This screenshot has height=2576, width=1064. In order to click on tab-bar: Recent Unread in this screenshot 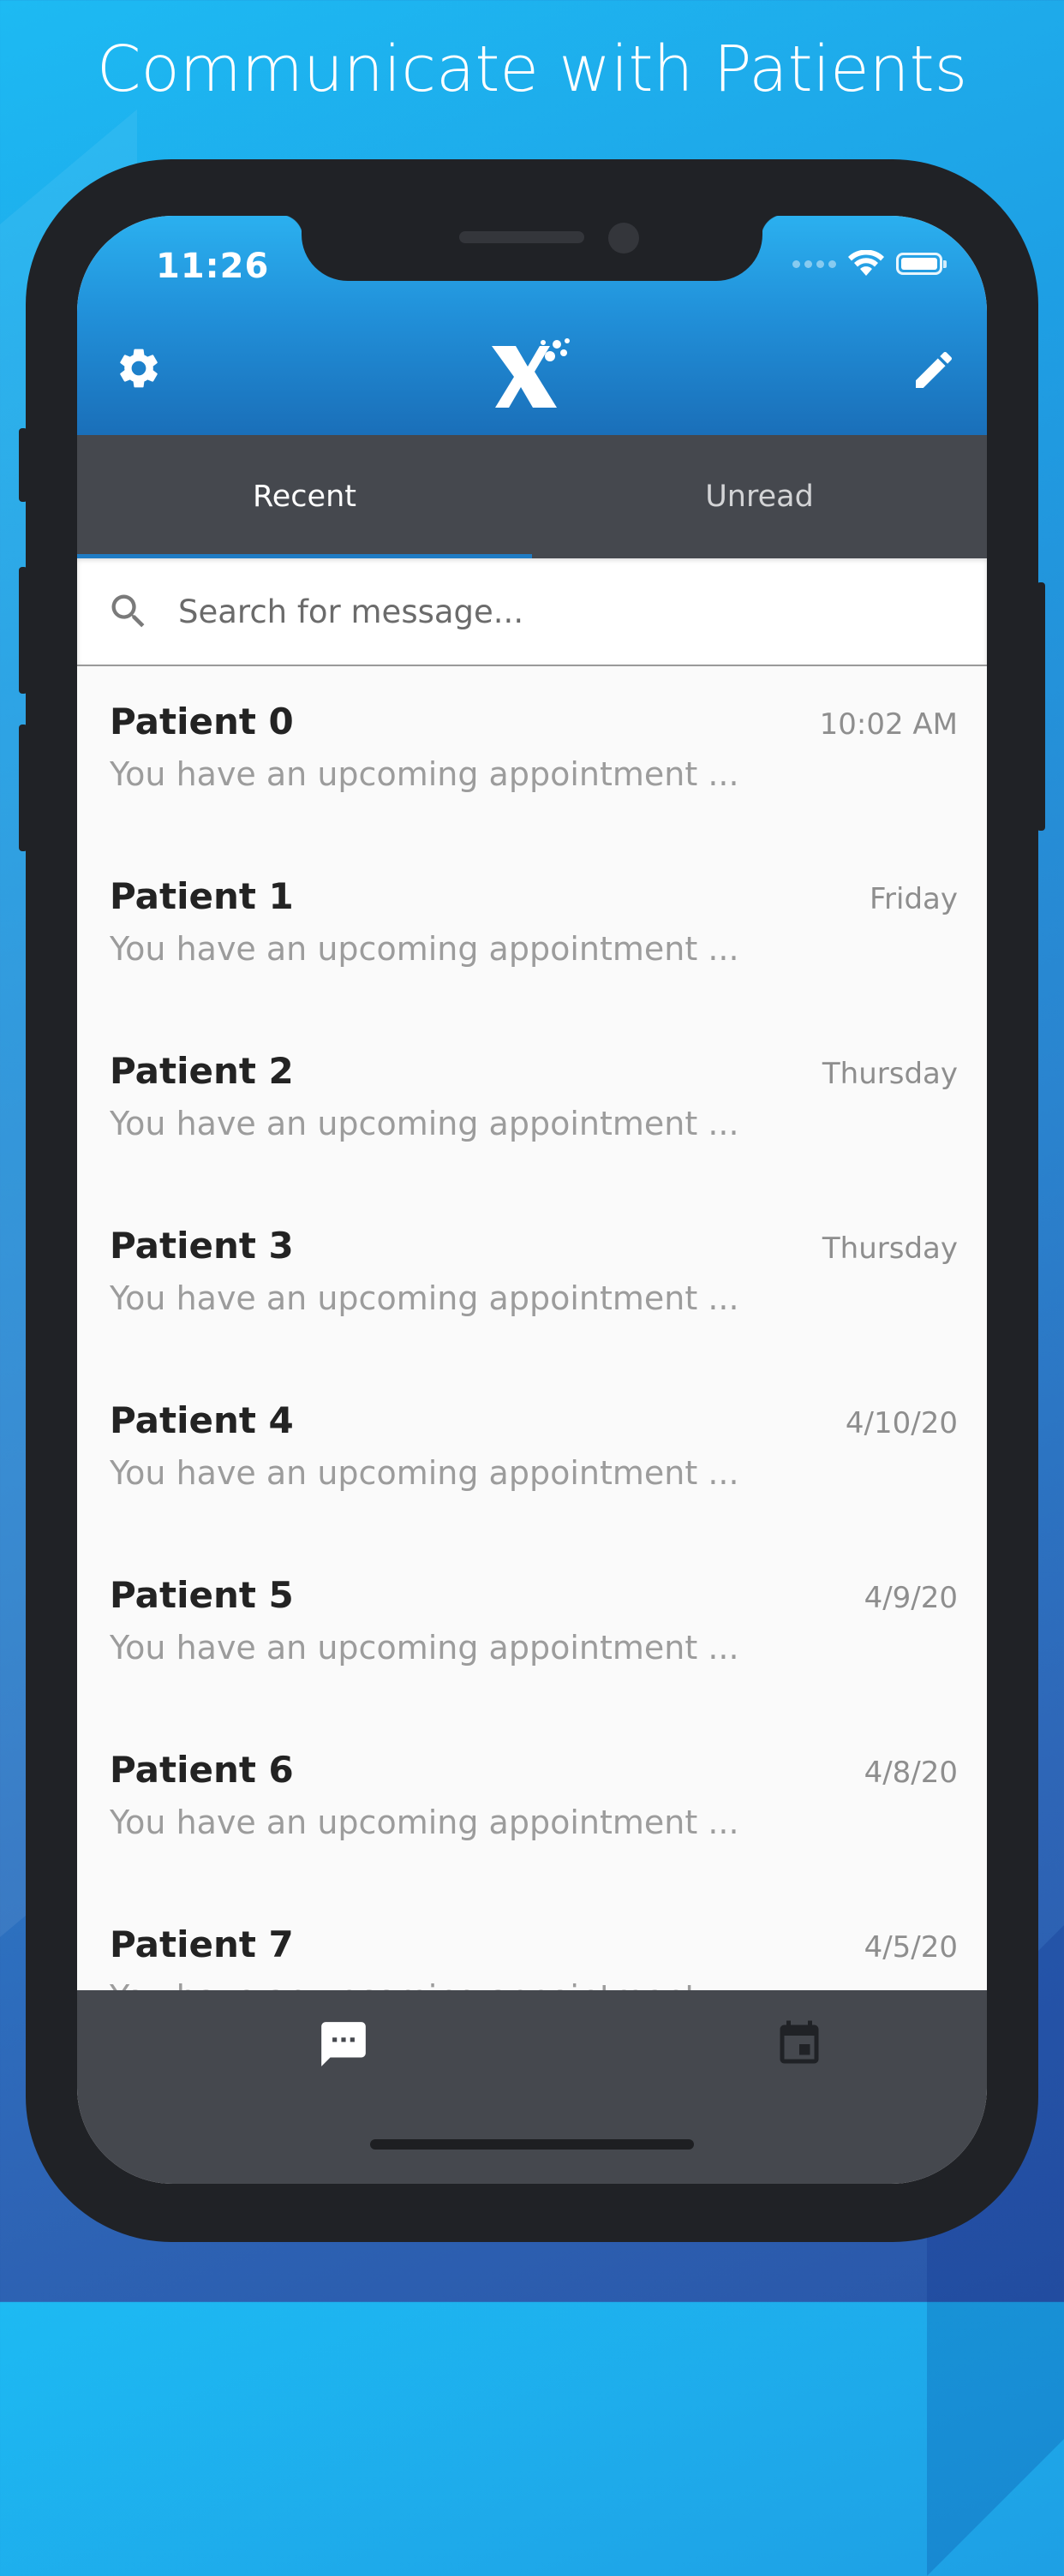, I will do `click(532, 496)`.